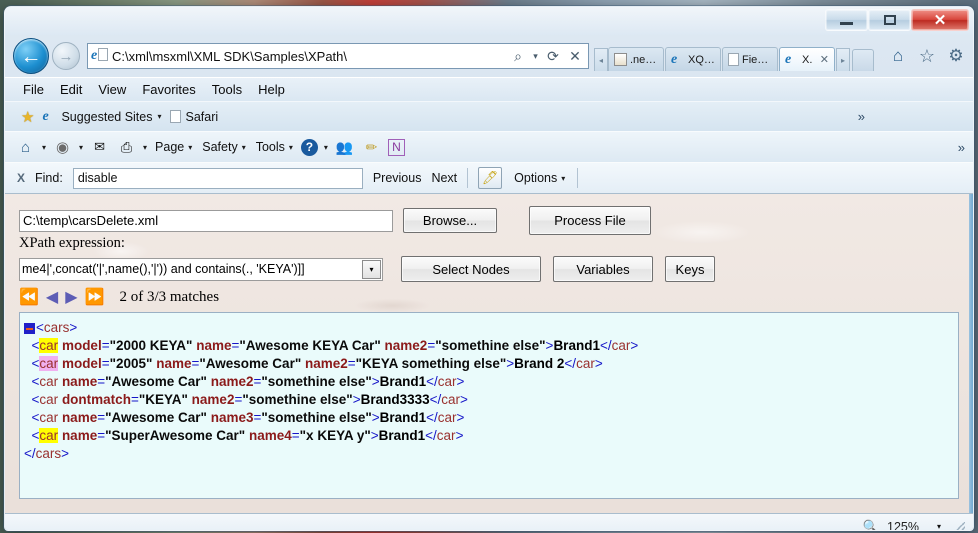 This screenshot has width=978, height=533. Describe the element at coordinates (49, 178) in the screenshot. I see `find-label: Find:` at that location.